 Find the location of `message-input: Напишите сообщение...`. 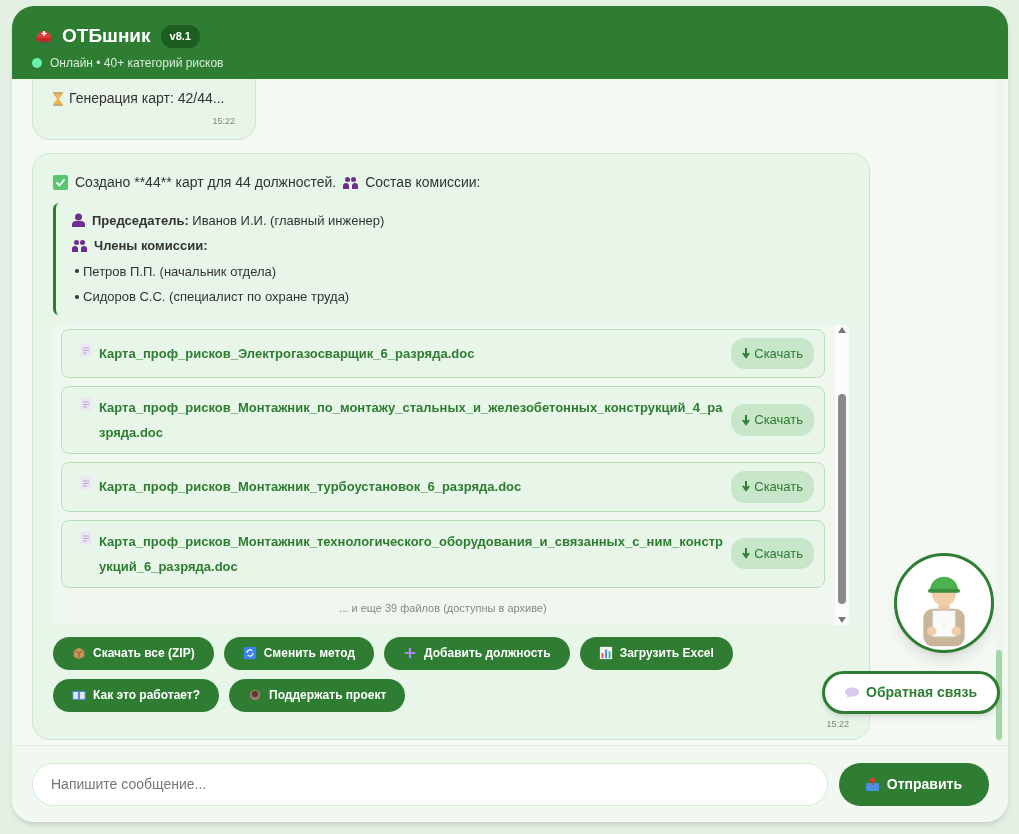

message-input: Напишите сообщение... is located at coordinates (430, 784).